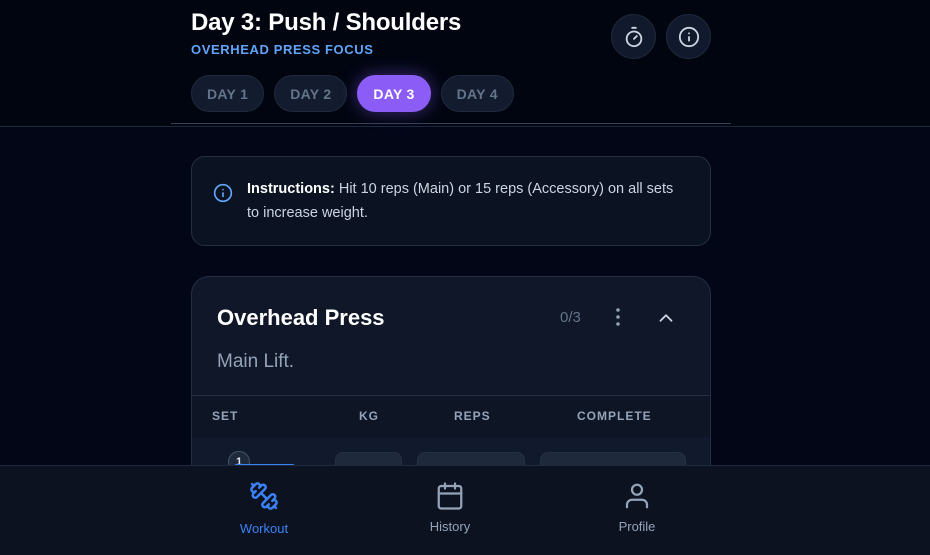 The image size is (930, 555). Describe the element at coordinates (369, 416) in the screenshot. I see `column-kg: KG` at that location.